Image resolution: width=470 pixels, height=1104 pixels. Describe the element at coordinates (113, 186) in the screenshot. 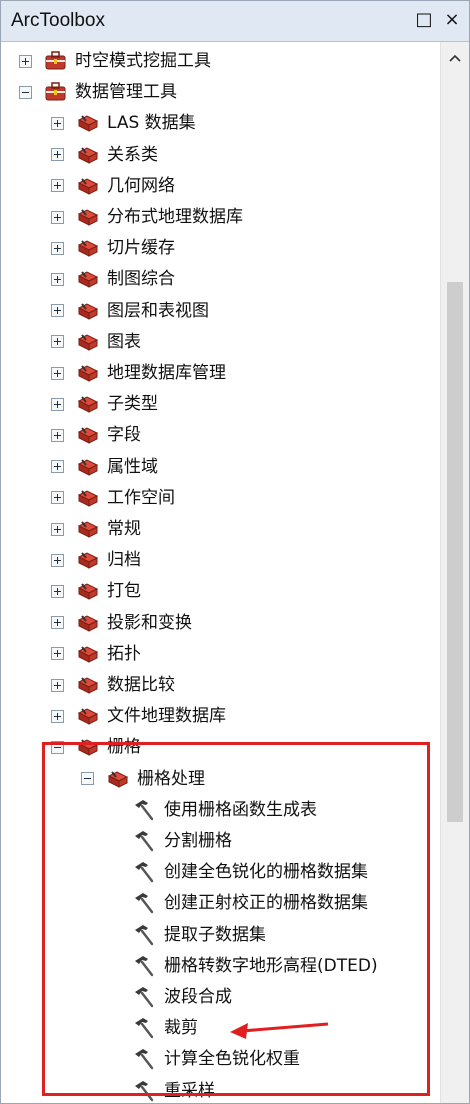

I see `toolset-item: 几何网络` at that location.